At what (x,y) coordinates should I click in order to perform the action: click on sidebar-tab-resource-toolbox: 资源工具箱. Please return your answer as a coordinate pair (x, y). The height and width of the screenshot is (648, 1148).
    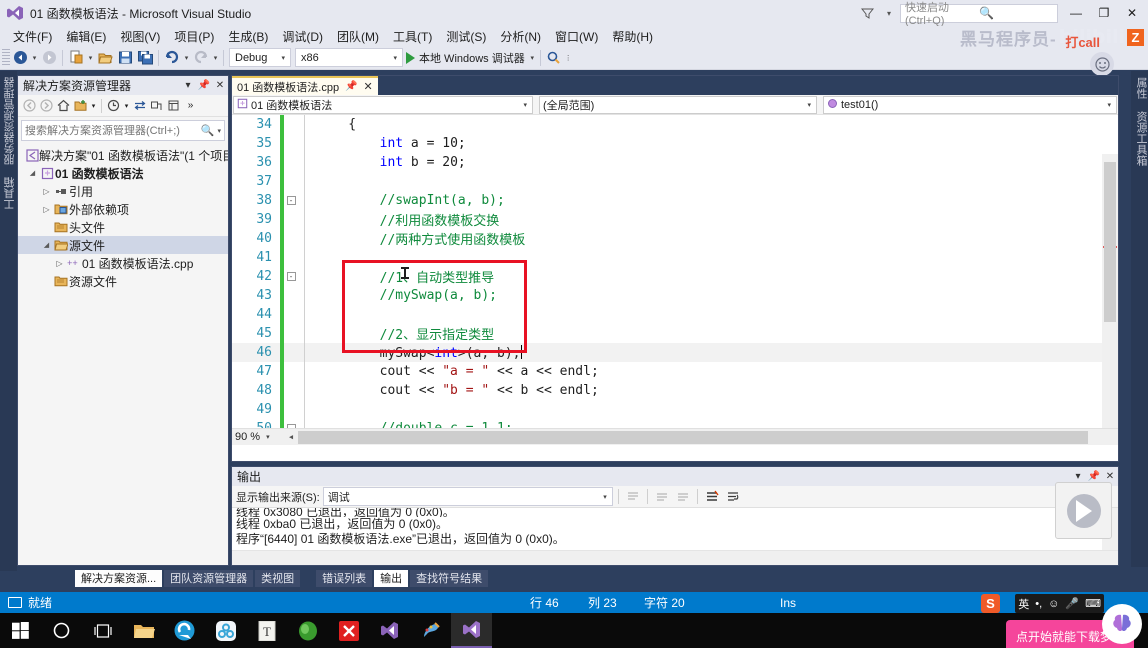
    Looking at the image, I should click on (1139, 138).